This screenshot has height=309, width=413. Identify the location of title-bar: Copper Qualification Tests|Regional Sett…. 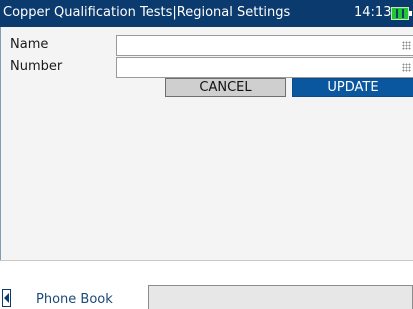
(206, 13).